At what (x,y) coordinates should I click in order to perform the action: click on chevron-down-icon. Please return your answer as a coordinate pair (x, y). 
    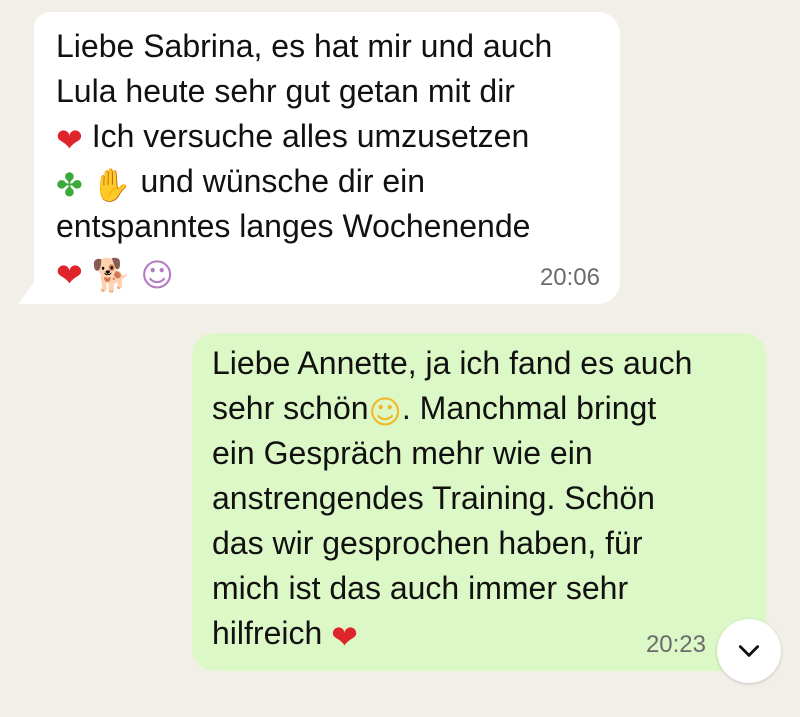
    Looking at the image, I should click on (749, 651).